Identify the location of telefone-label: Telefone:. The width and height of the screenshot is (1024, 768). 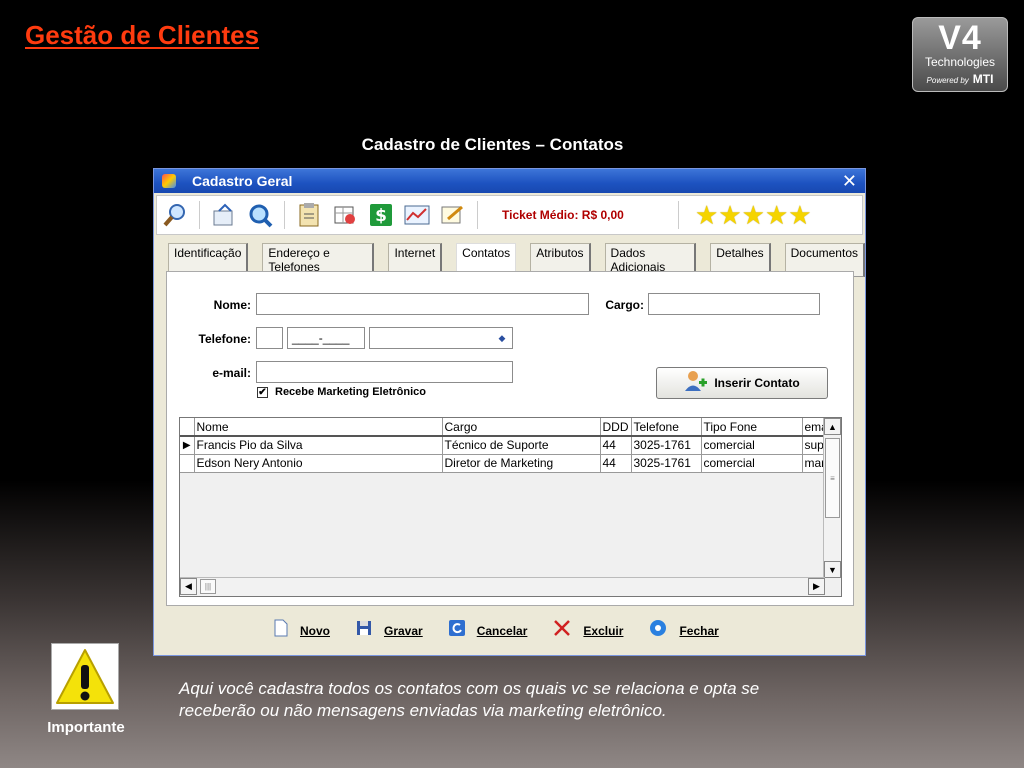
(224, 339).